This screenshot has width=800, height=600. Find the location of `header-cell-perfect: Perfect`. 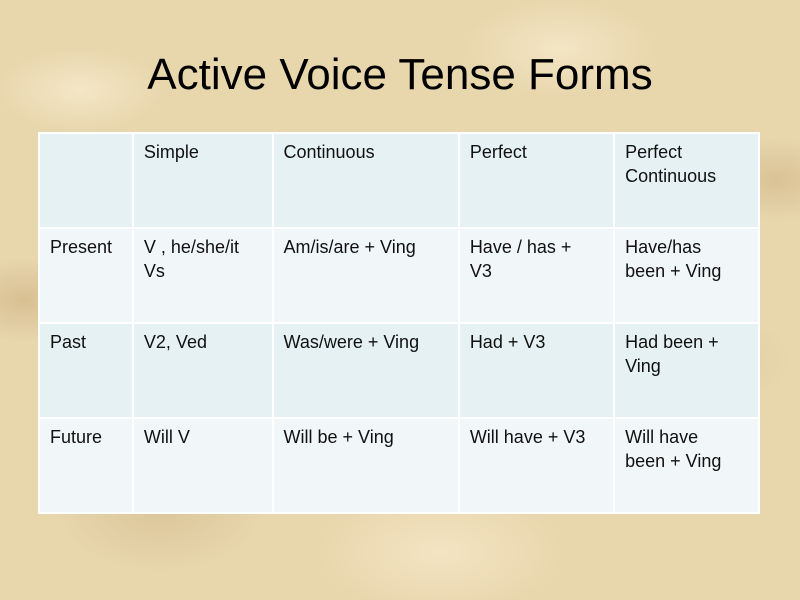

header-cell-perfect: Perfect is located at coordinates (536, 180).